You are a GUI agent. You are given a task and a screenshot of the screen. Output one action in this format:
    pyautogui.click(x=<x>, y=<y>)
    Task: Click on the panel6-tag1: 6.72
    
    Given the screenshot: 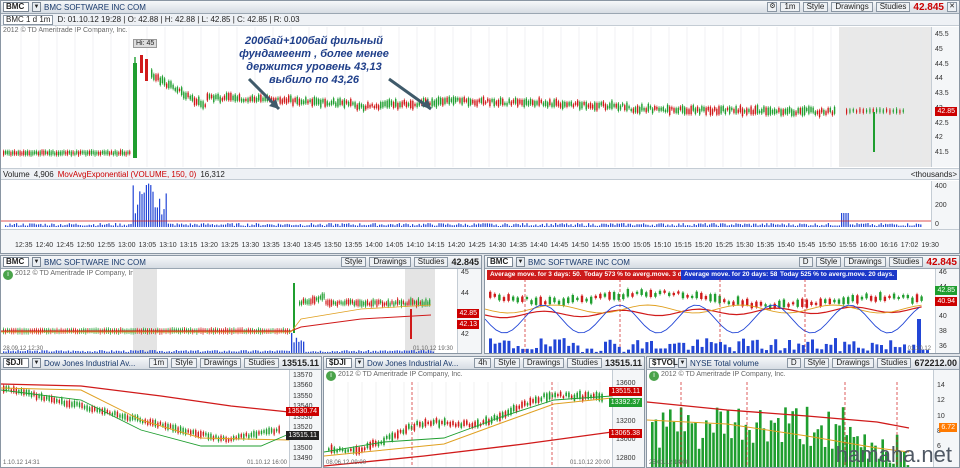 What is the action you would take?
    pyautogui.click(x=948, y=427)
    